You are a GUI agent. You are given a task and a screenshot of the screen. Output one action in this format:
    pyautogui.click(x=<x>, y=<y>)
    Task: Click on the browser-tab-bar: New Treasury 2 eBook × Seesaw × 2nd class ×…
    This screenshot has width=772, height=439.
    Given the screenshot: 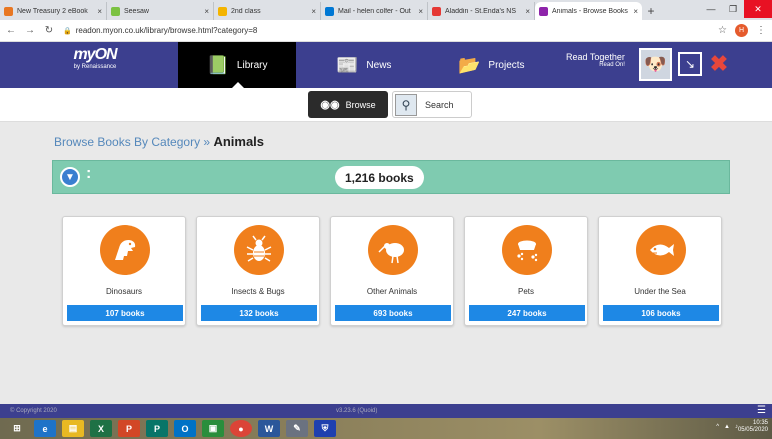 What is the action you would take?
    pyautogui.click(x=386, y=10)
    